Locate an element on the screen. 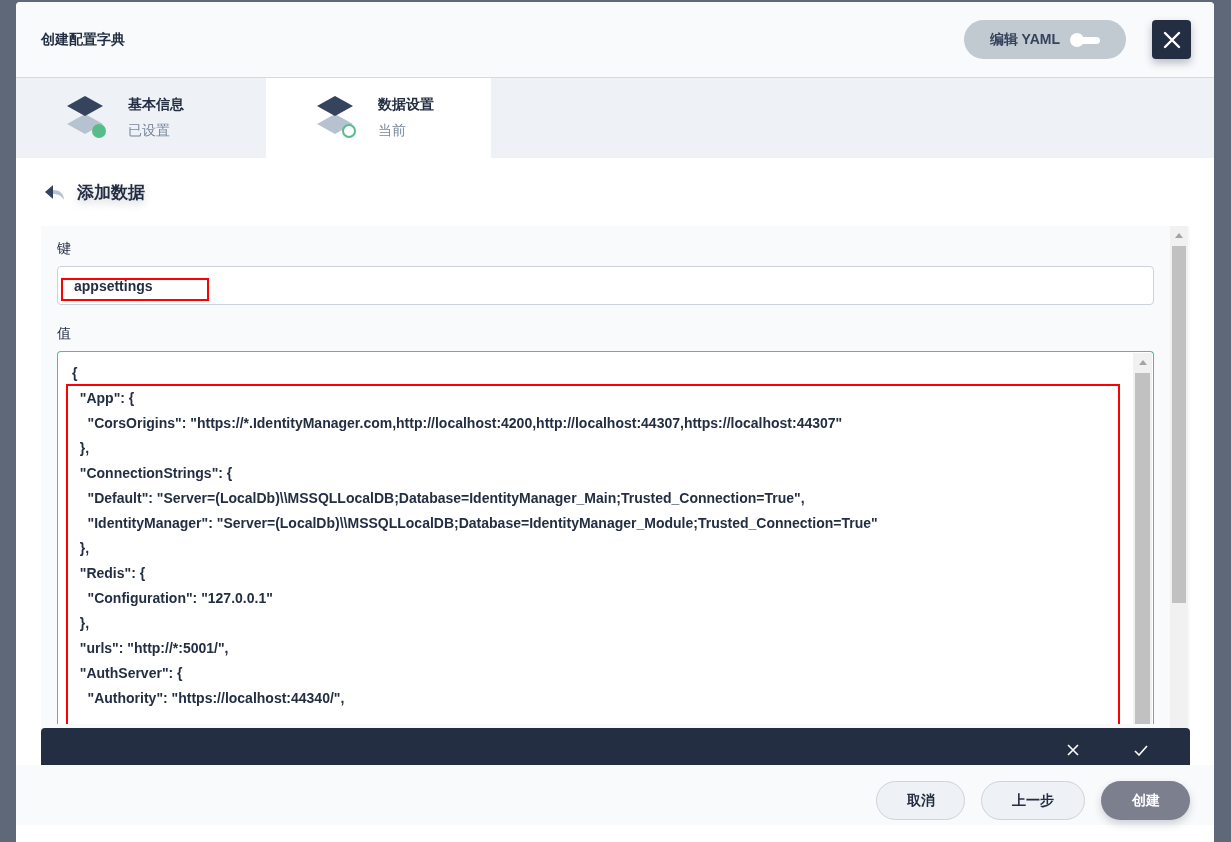  code-line: "CorsOrigins": "https://*.IdentityManager.com,http://localhost:4200,http://localhost:44307,https://localhost:44307" is located at coordinates (464, 423).